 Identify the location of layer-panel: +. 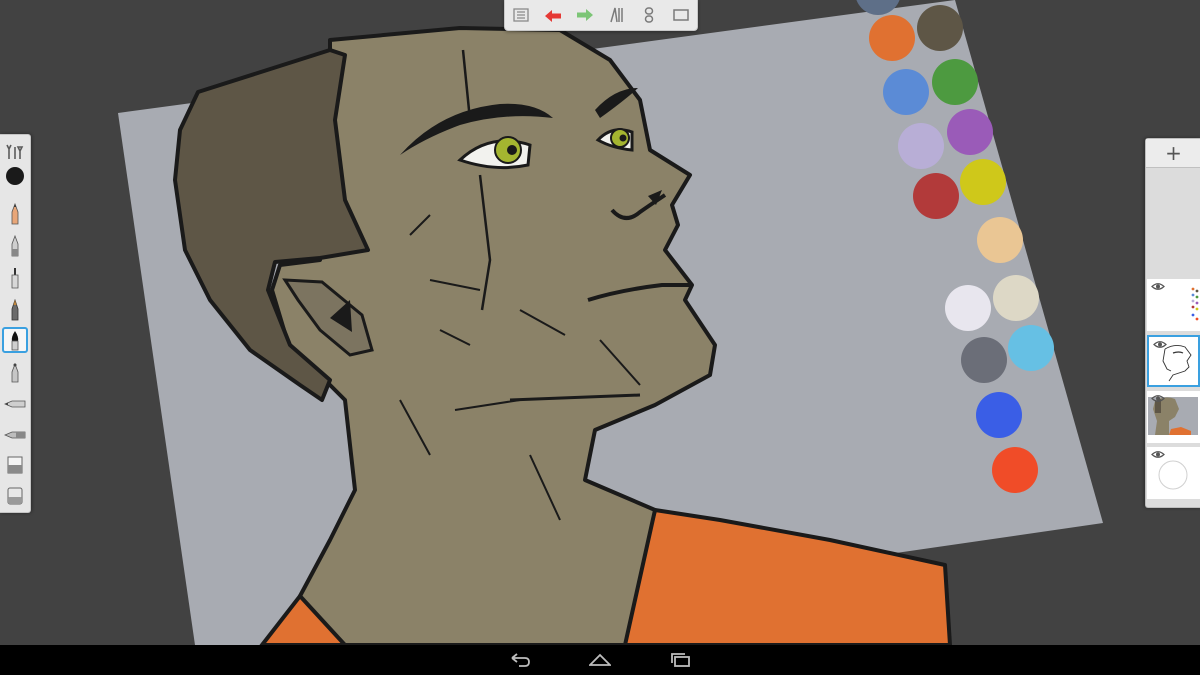
(1172, 323).